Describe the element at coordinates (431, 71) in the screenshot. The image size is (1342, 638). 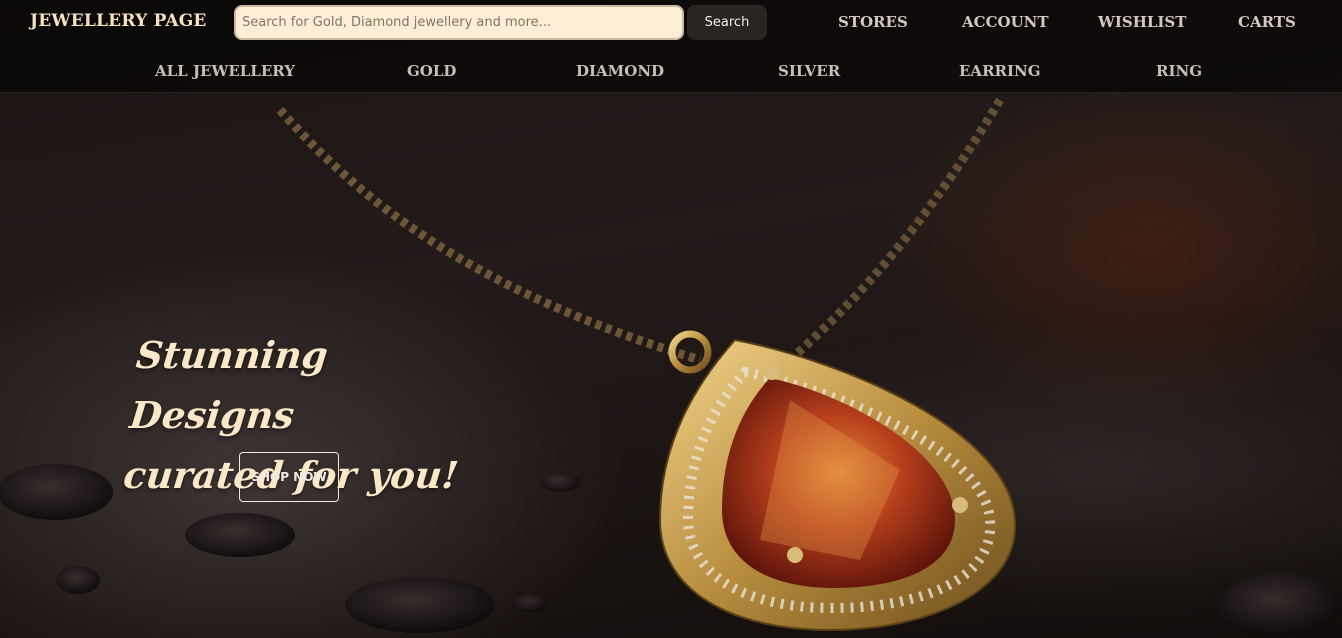
I see `category-gold: GOLD` at that location.